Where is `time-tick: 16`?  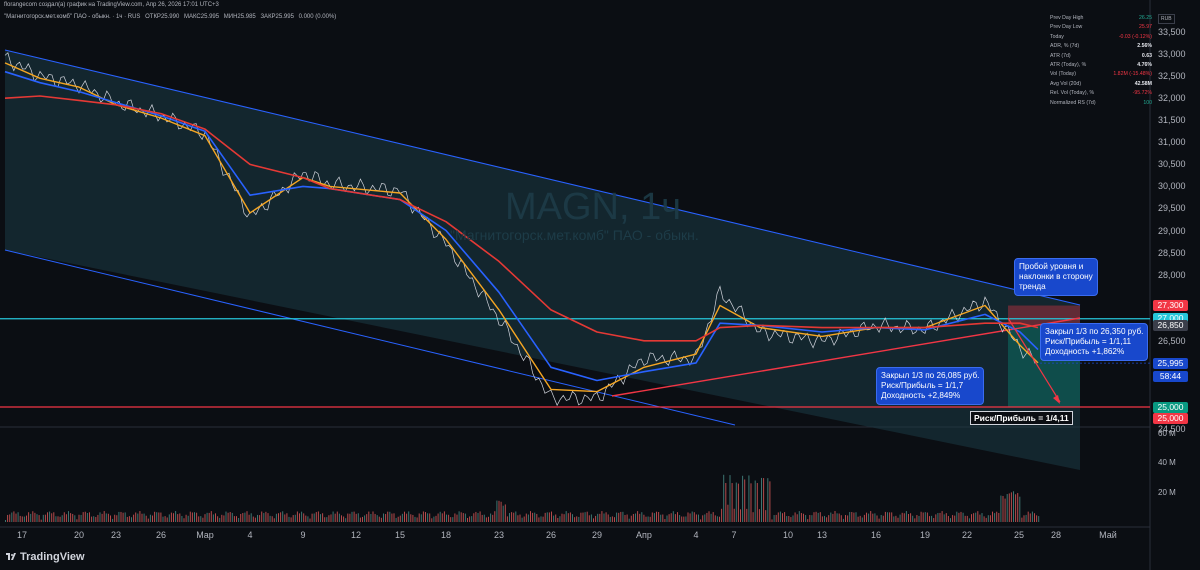
time-tick: 16 is located at coordinates (876, 535).